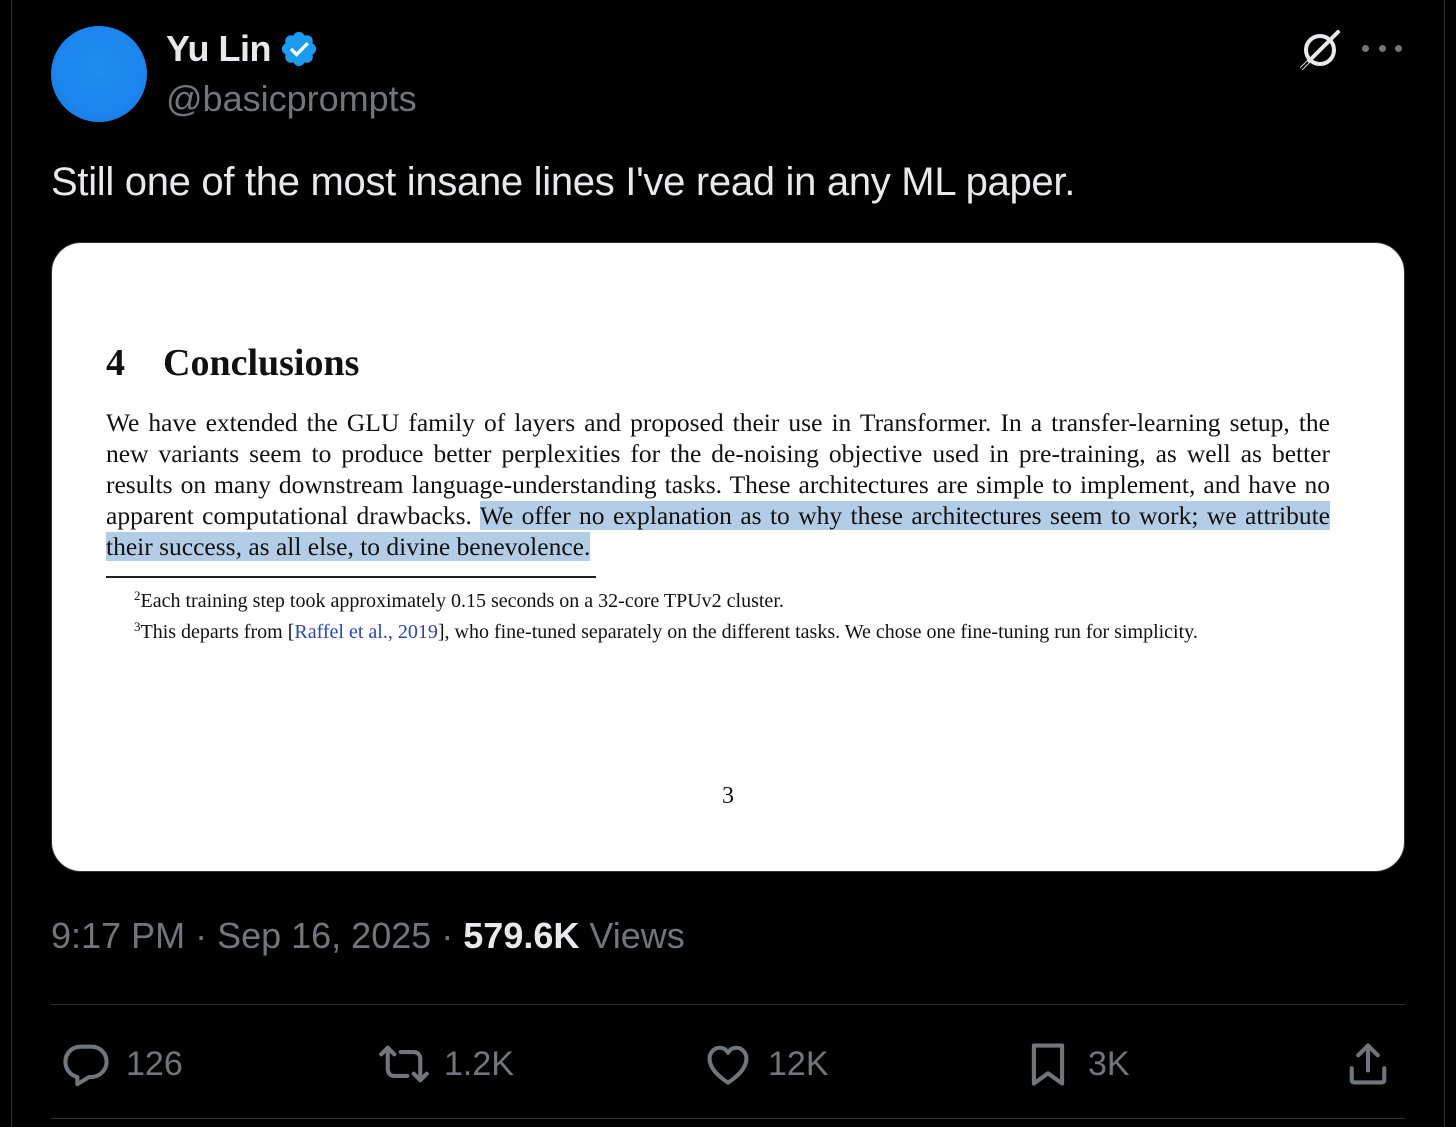  Describe the element at coordinates (1320, 50) in the screenshot. I see `grok-icon` at that location.